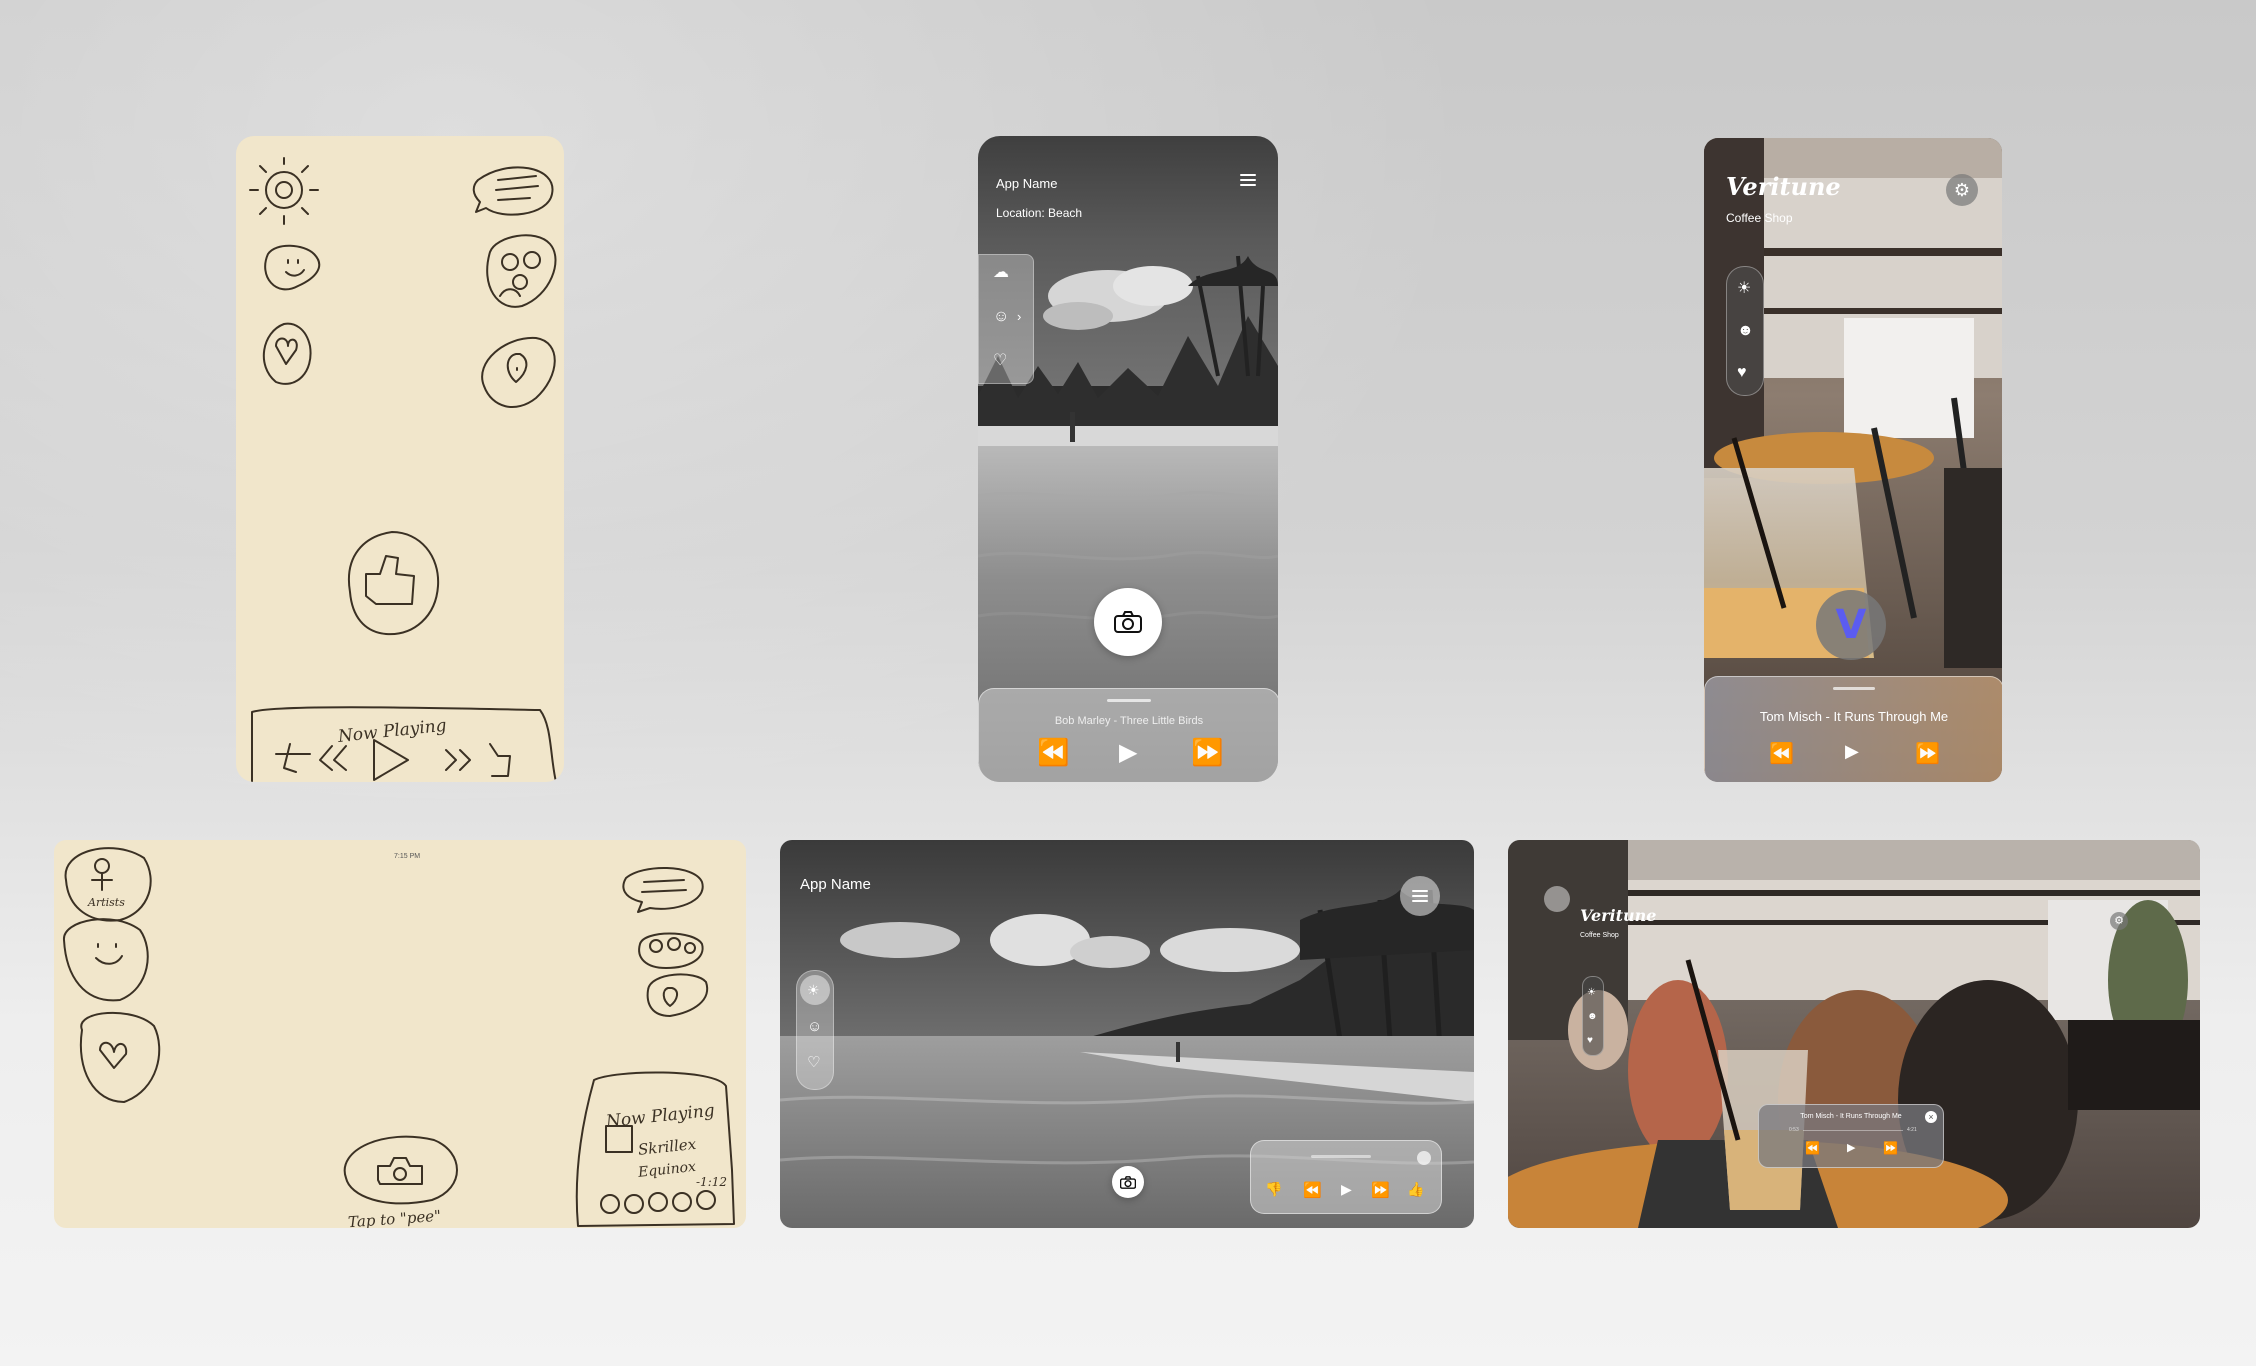 The width and height of the screenshot is (2256, 1366). Describe the element at coordinates (1001, 273) in the screenshot. I see `weather-icon: ☁` at that location.